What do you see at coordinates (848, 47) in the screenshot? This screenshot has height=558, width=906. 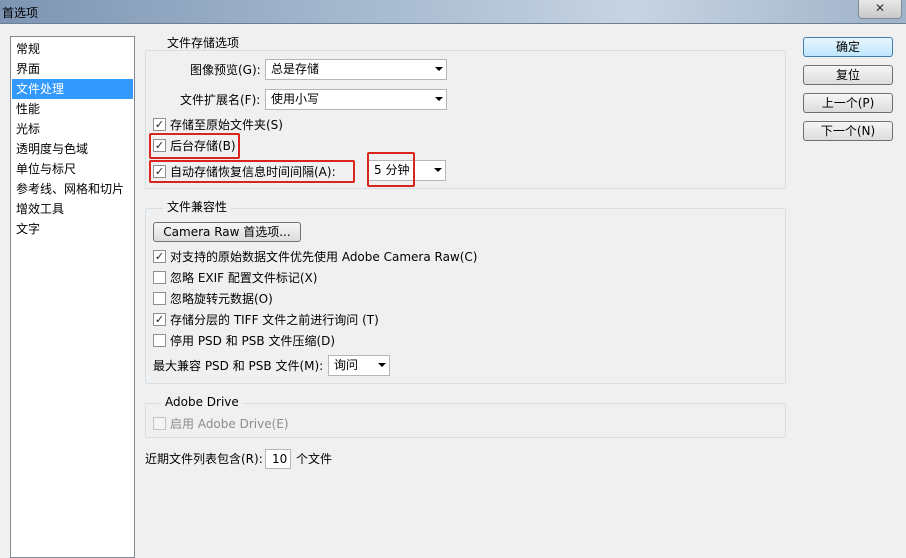 I see `ok-button: 确定` at bounding box center [848, 47].